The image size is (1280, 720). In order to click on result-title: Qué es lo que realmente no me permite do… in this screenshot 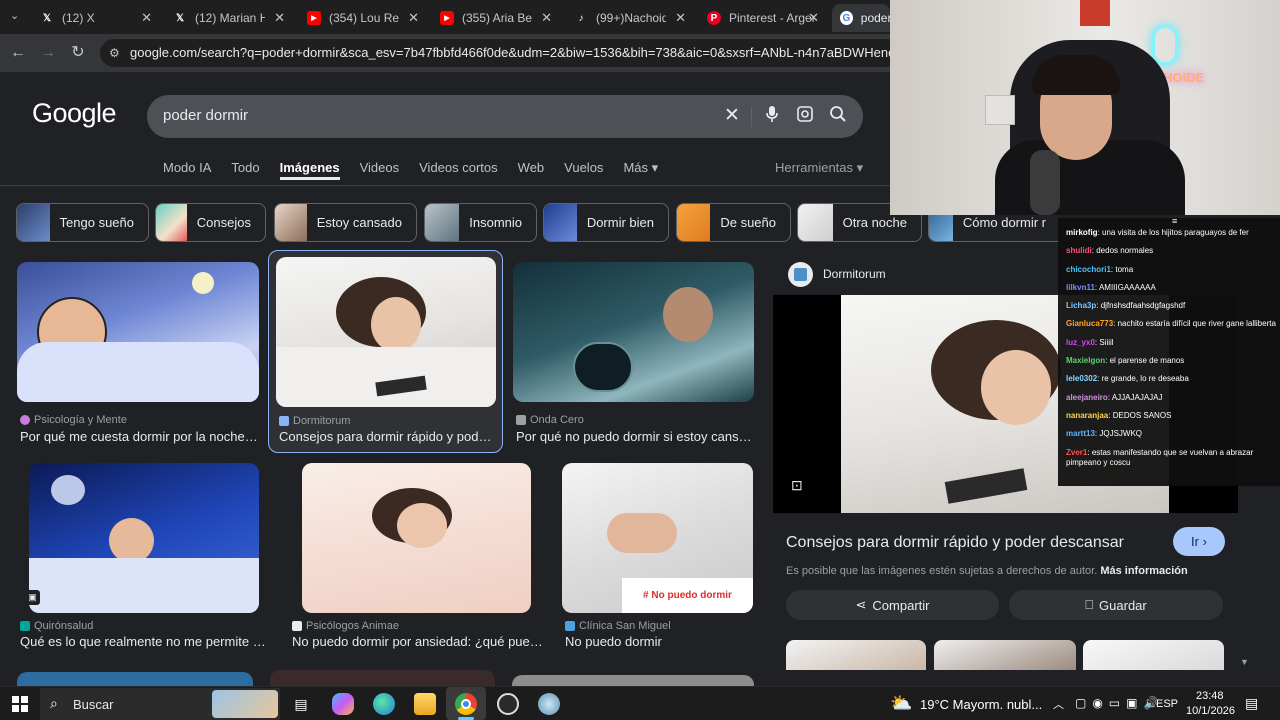, I will do `click(143, 641)`.